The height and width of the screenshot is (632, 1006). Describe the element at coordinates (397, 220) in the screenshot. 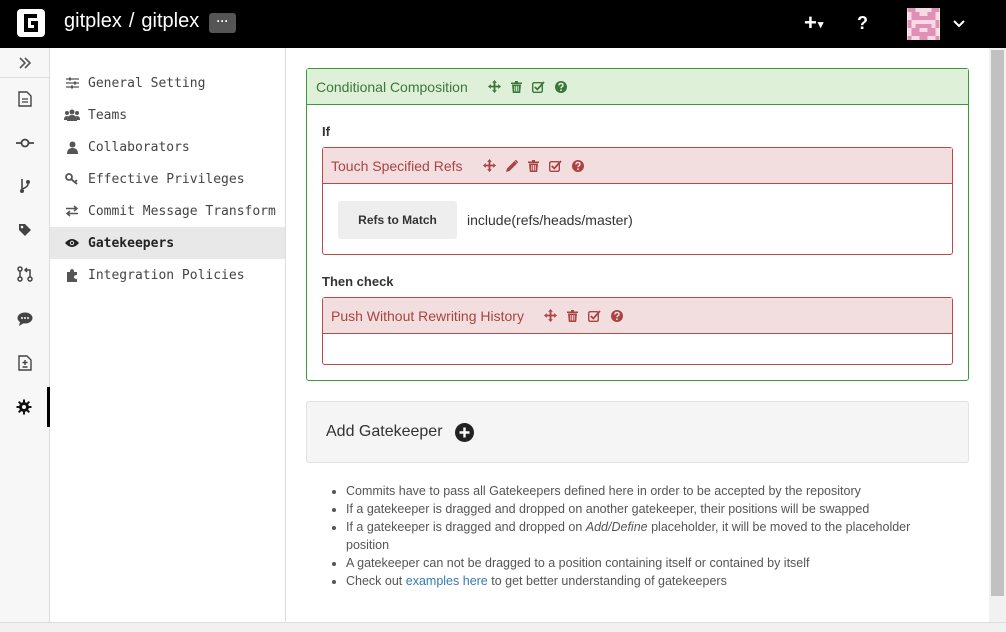

I see `param-label: Refs to Match` at that location.